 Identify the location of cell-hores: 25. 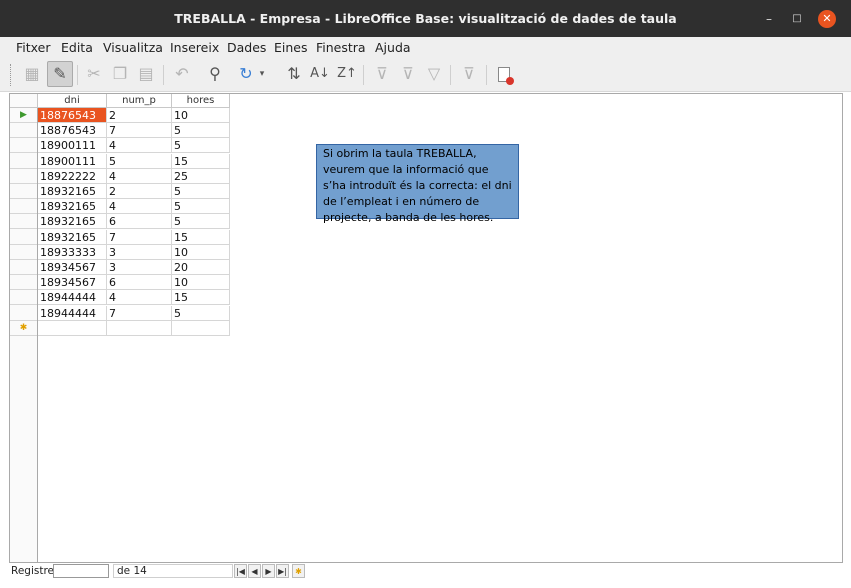
(201, 176).